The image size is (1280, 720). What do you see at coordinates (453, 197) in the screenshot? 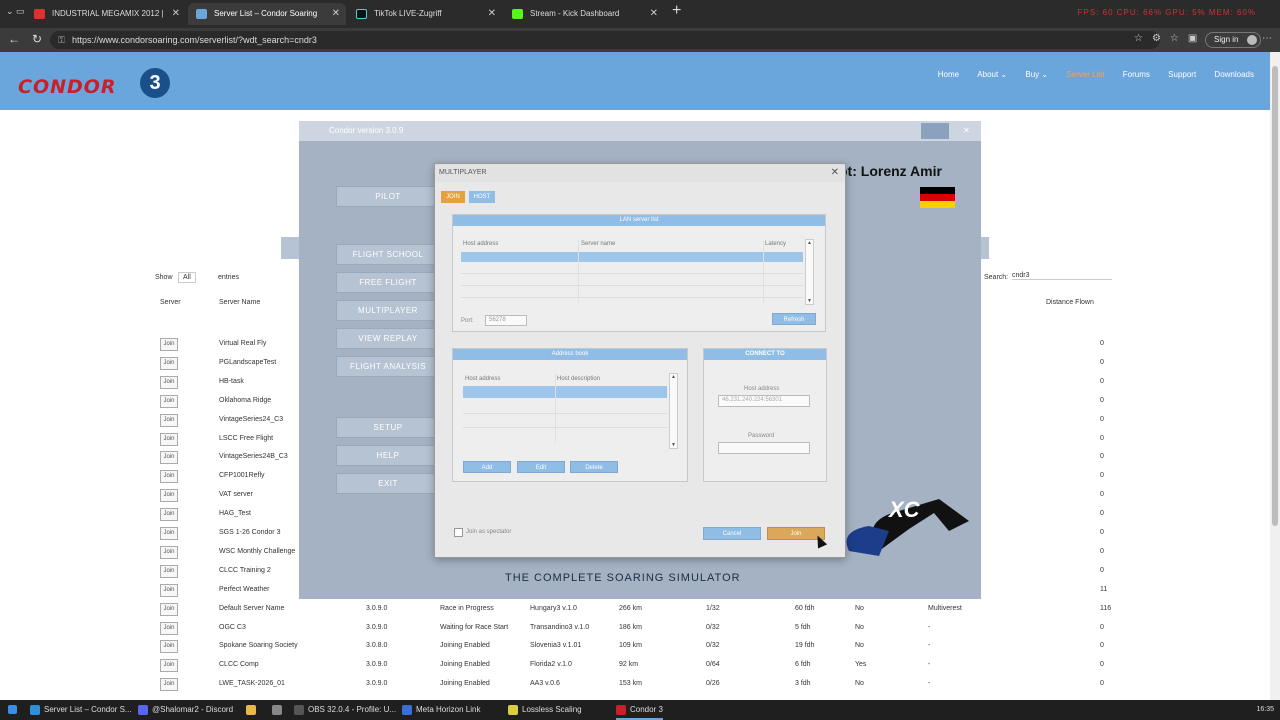
I see `tab-join: JOIN` at bounding box center [453, 197].